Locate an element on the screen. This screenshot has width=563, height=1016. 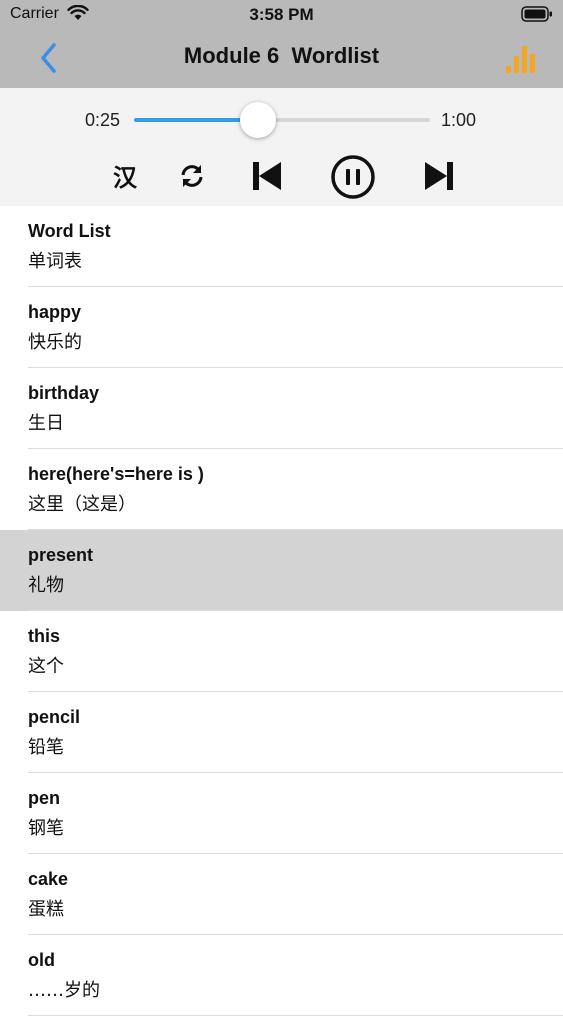
battery-icon is located at coordinates (537, 16).